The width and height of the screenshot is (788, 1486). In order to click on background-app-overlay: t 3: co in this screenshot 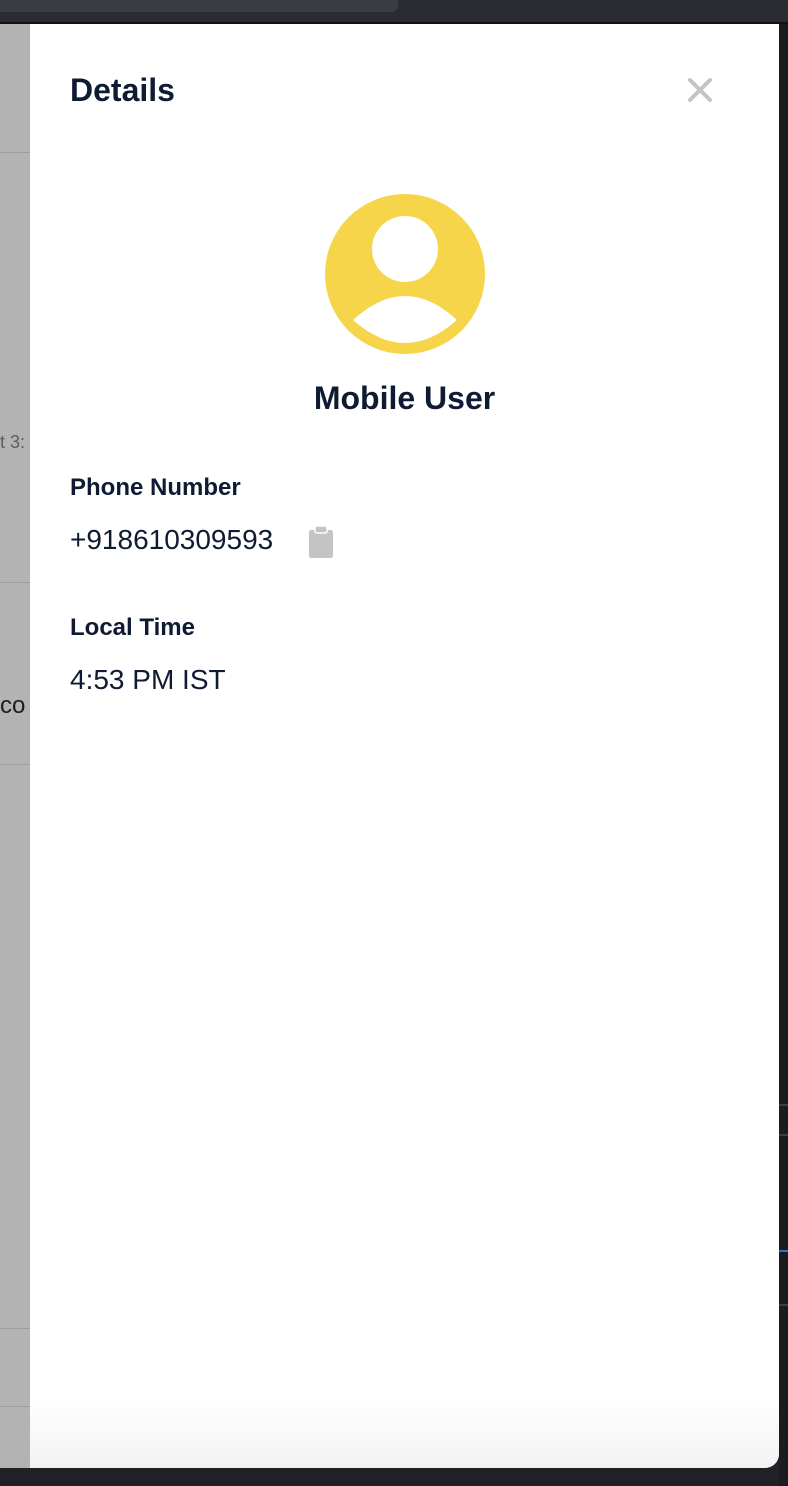, I will do `click(15, 746)`.